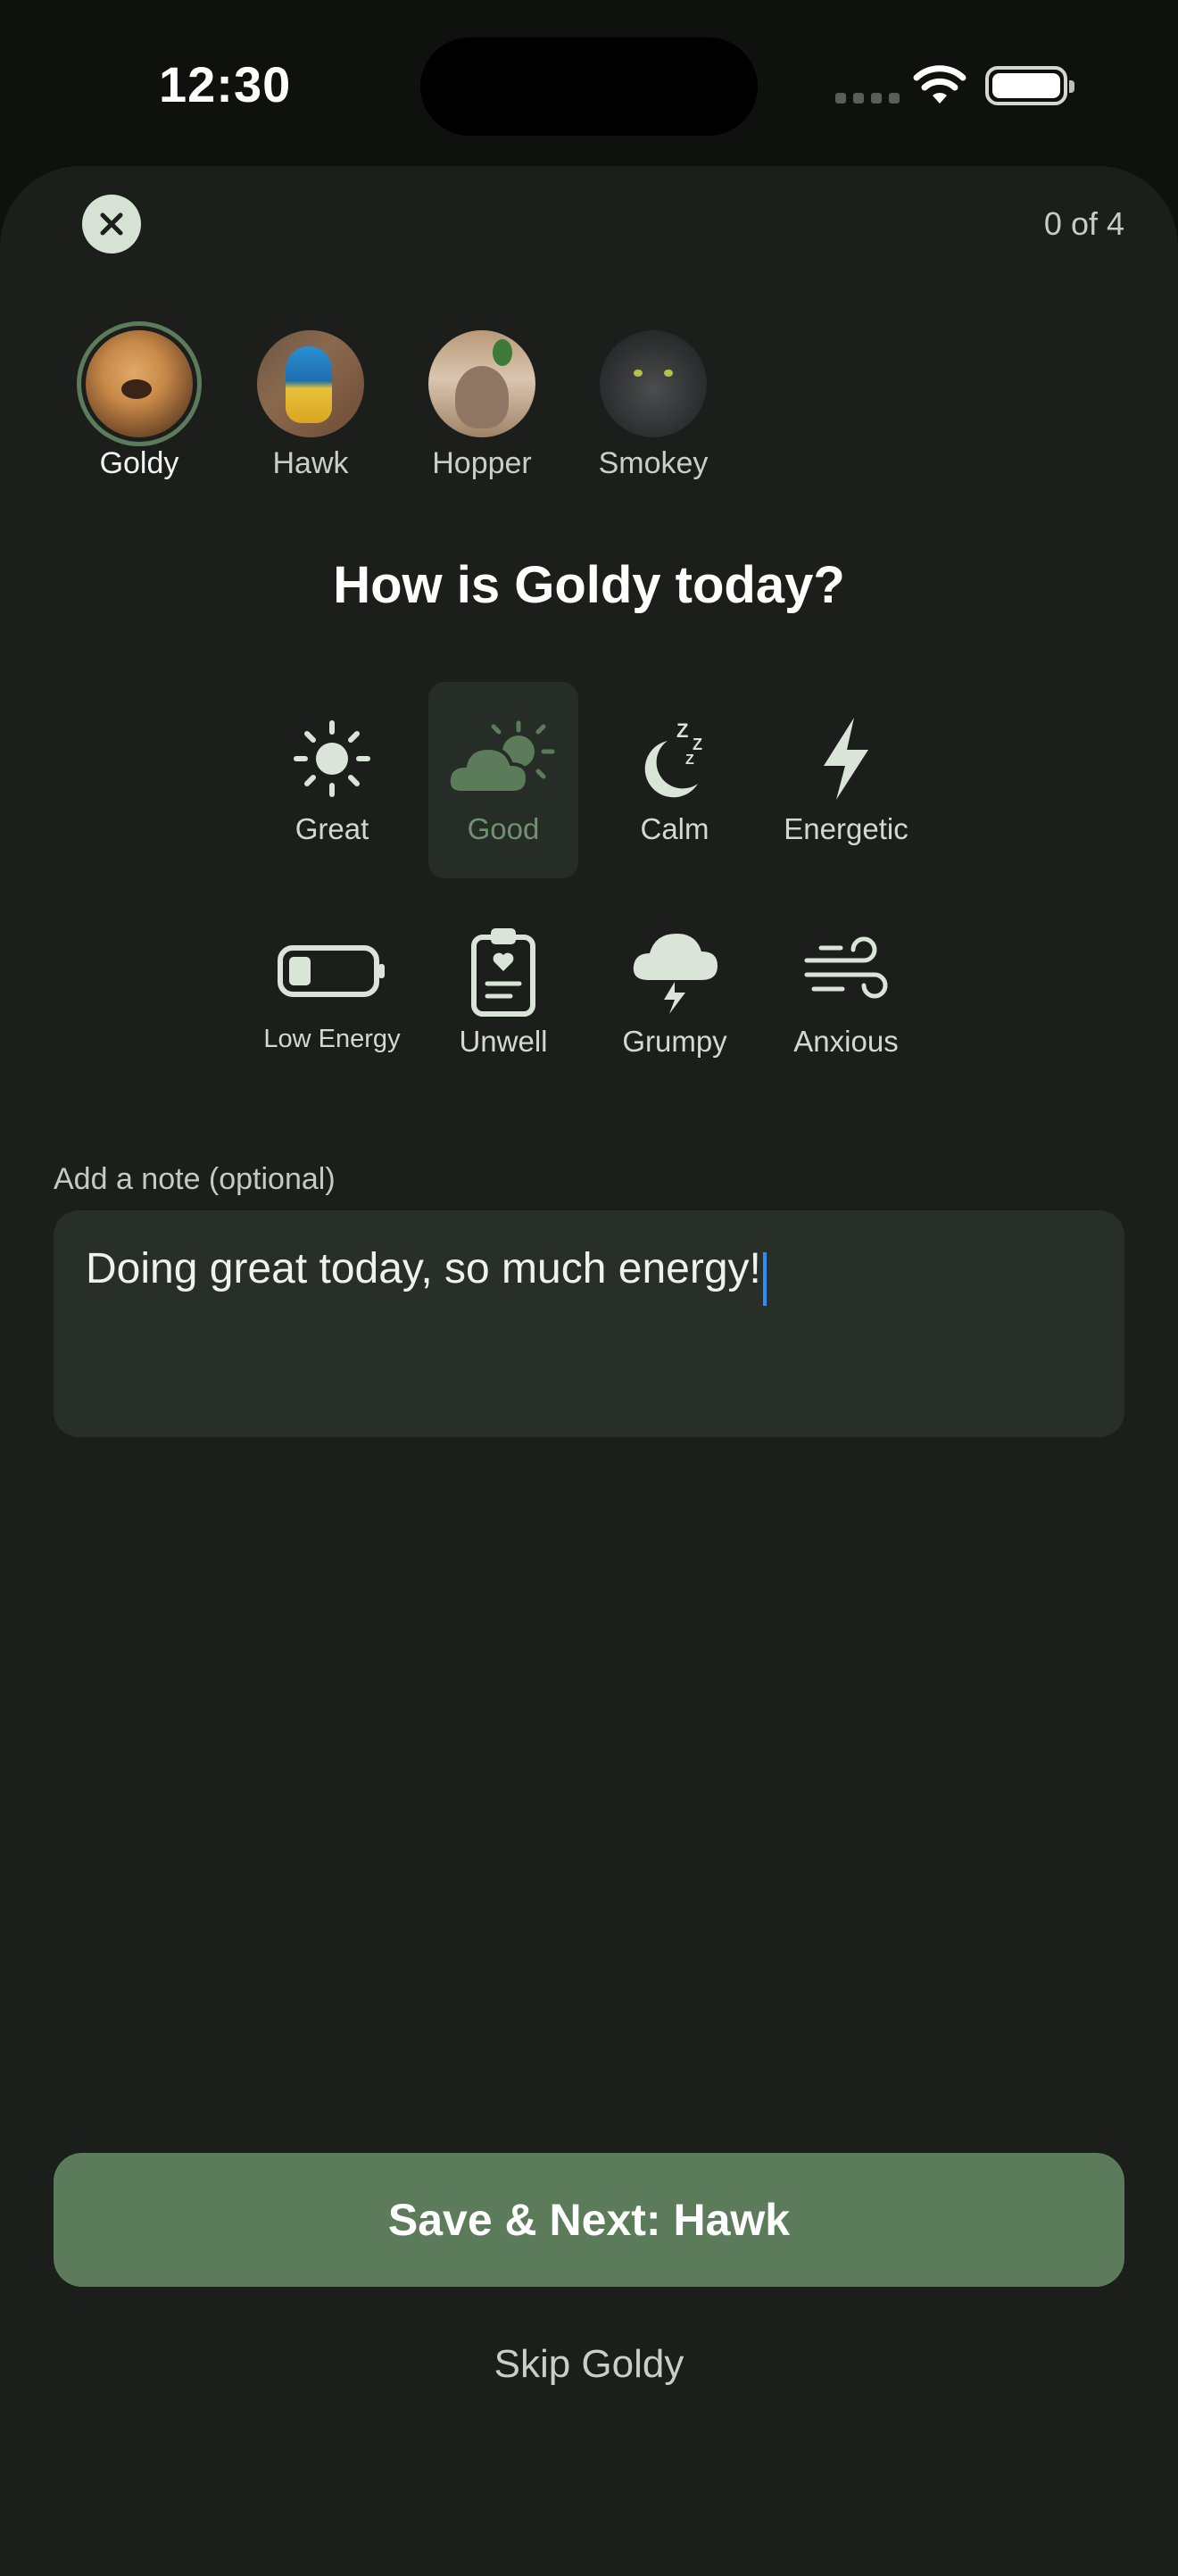  I want to click on mood-label: Unwell, so click(503, 1041).